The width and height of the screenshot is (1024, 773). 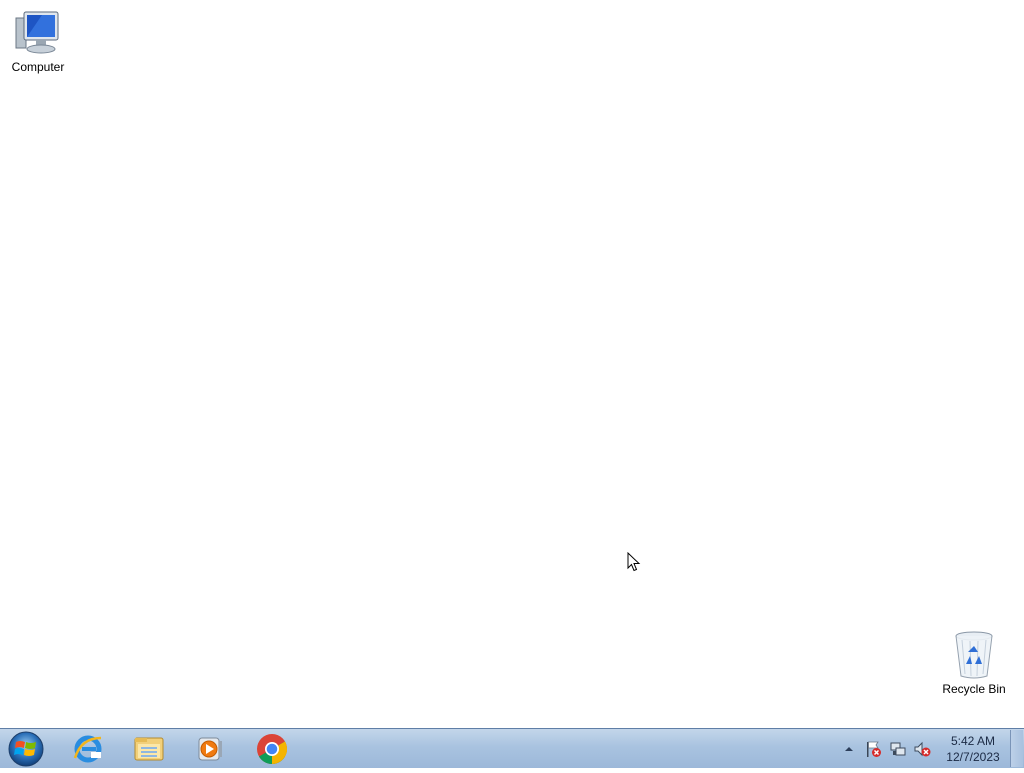 I want to click on show-desktop-button, so click(x=1016, y=748).